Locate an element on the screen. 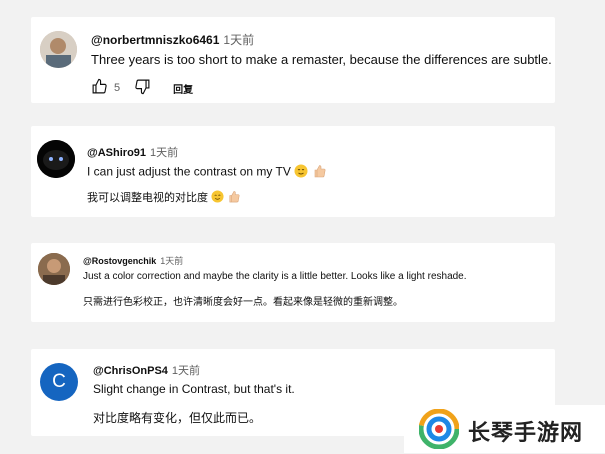 The width and height of the screenshot is (605, 454). reply-button: 回复 is located at coordinates (183, 88).